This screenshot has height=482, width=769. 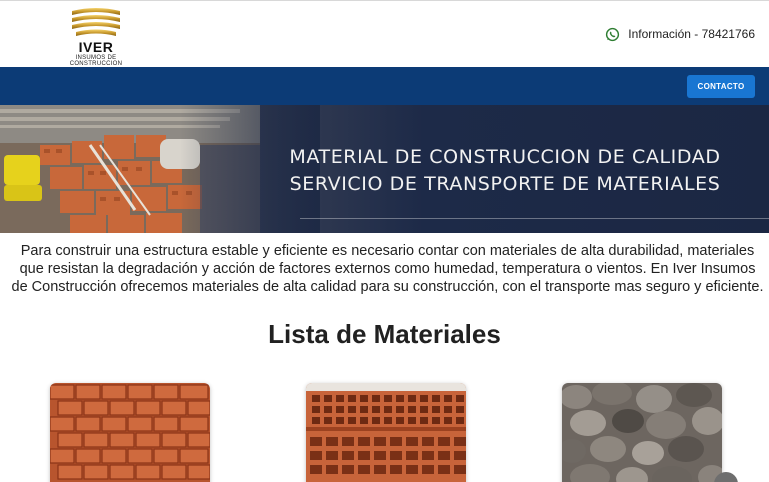 I want to click on whatsapp-icon, so click(x=613, y=34).